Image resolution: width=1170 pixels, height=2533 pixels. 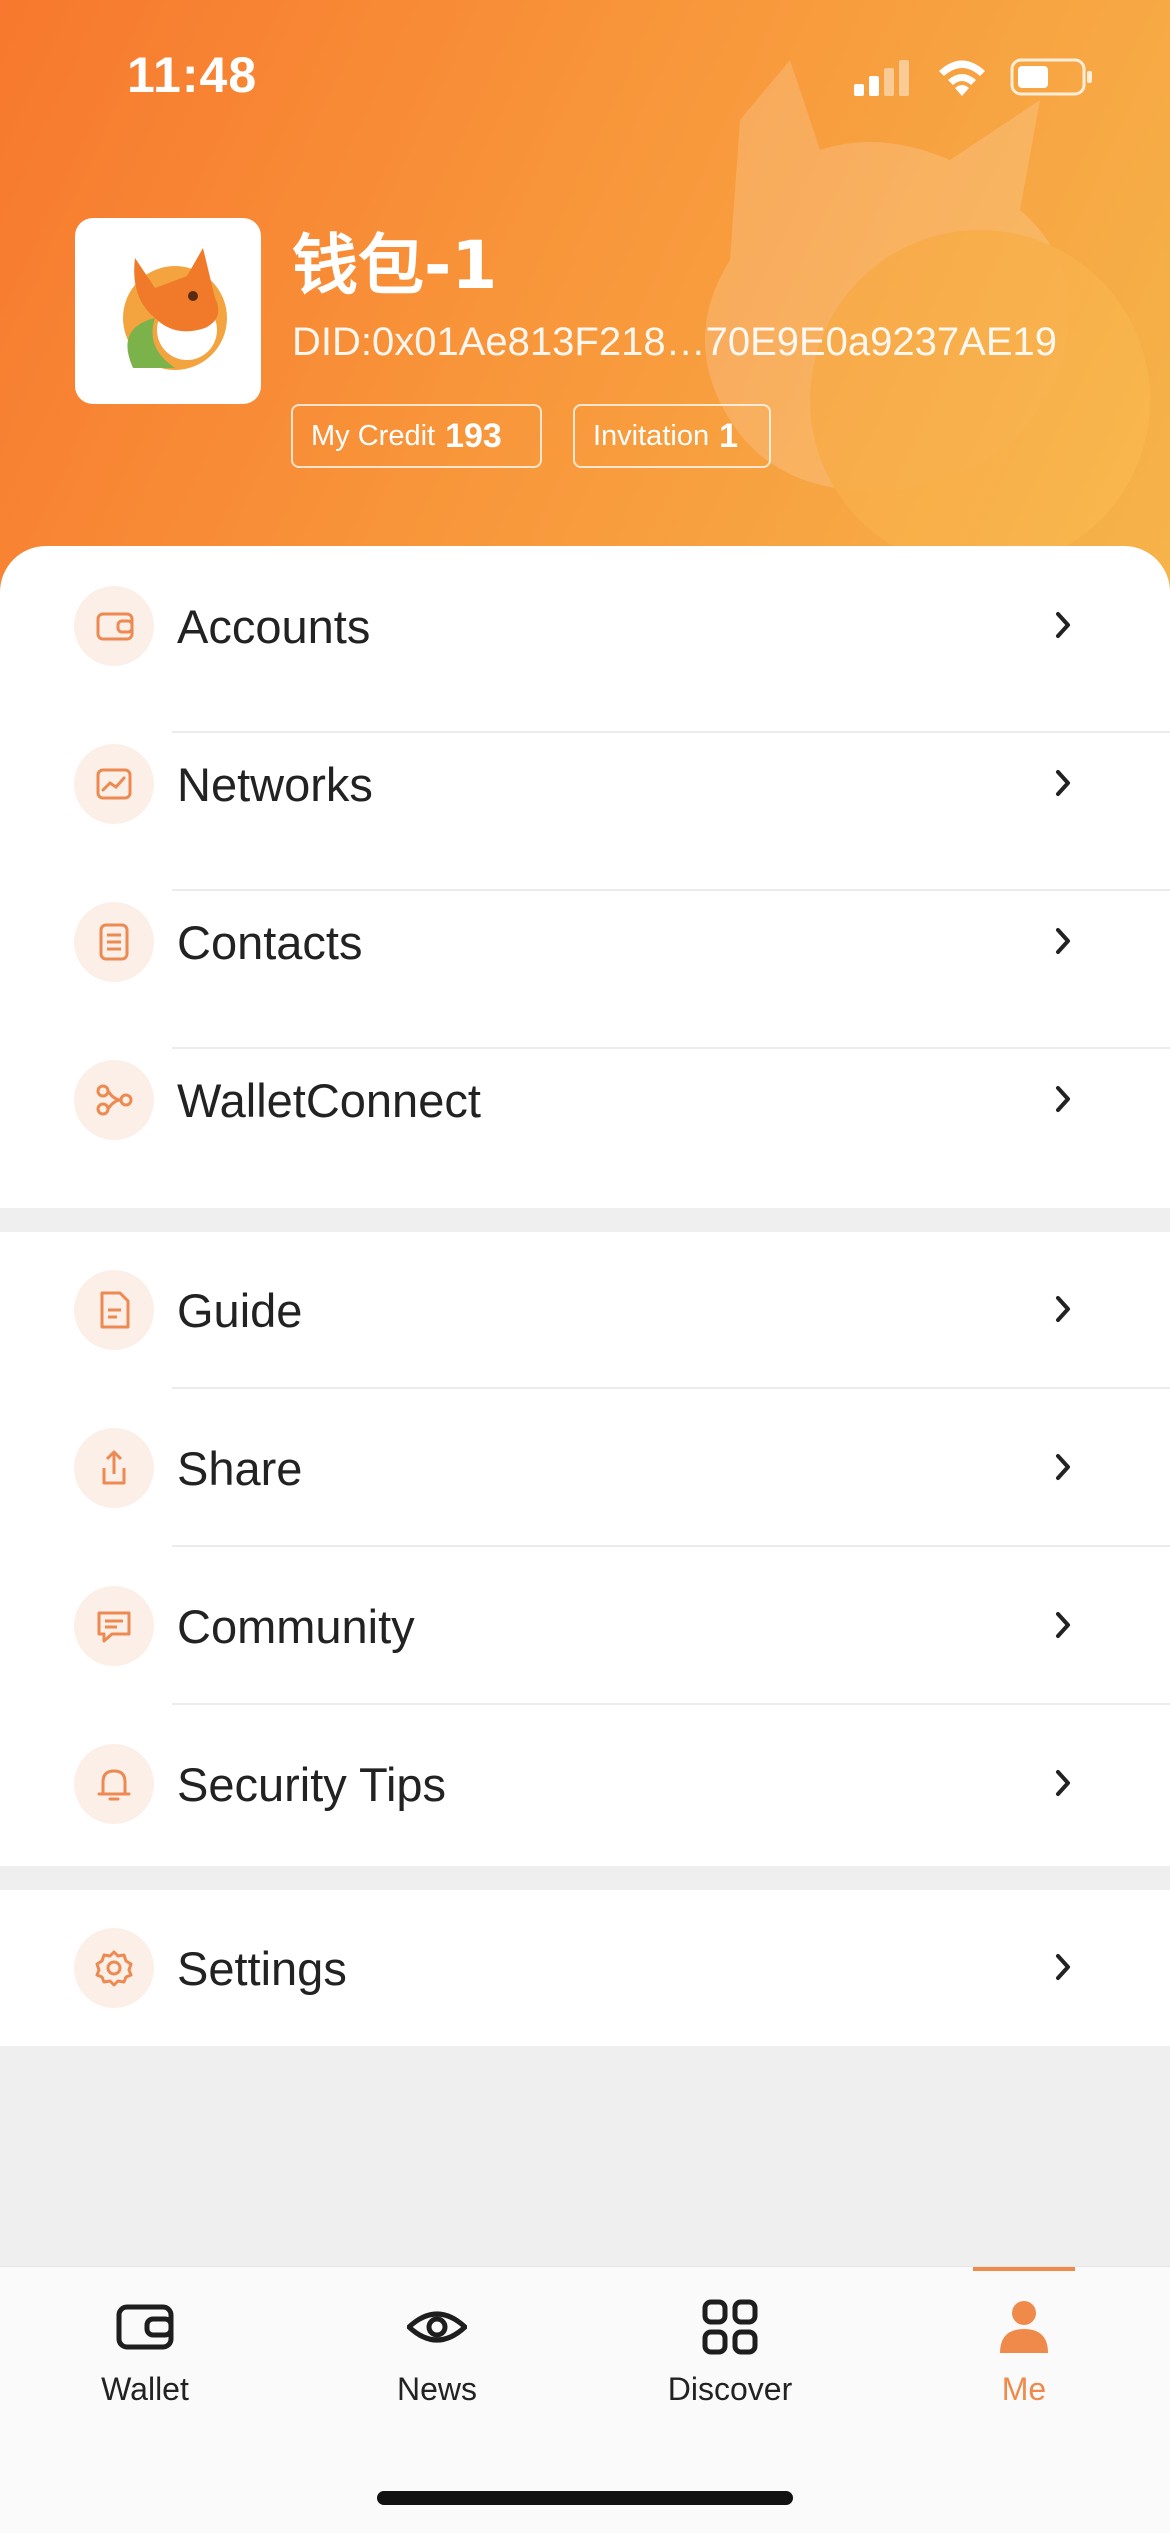 What do you see at coordinates (585, 2498) in the screenshot?
I see `home-indicator` at bounding box center [585, 2498].